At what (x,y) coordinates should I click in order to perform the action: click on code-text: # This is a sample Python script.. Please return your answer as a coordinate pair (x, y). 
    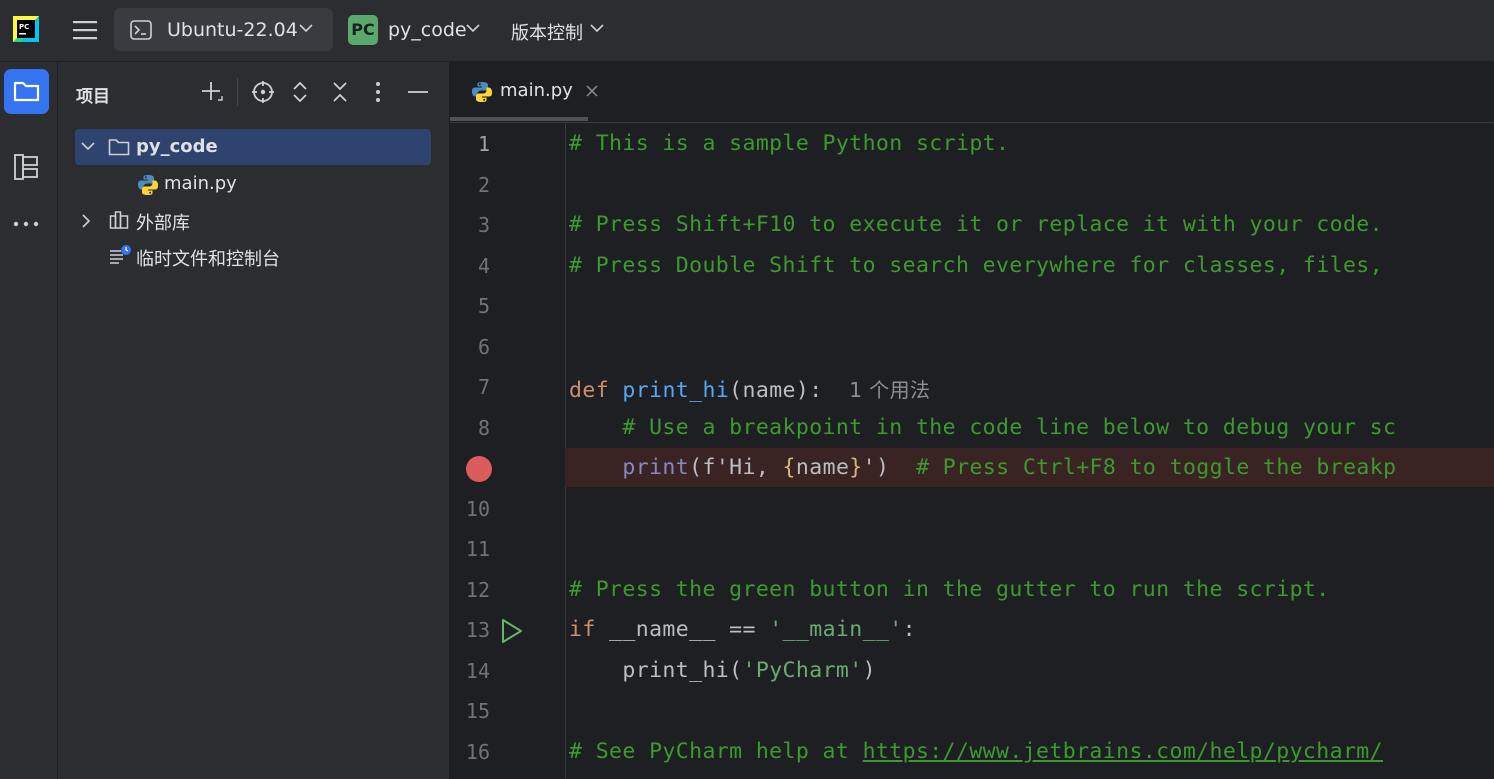
    Looking at the image, I should click on (789, 143).